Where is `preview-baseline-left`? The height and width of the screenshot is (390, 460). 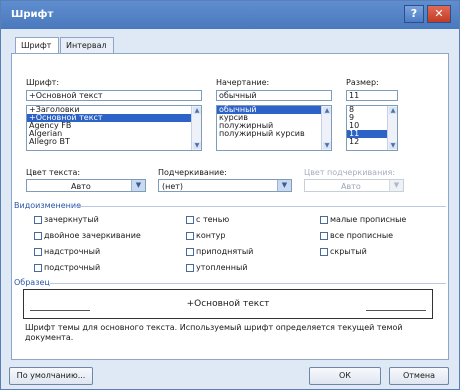
preview-baseline-left is located at coordinates (60, 310).